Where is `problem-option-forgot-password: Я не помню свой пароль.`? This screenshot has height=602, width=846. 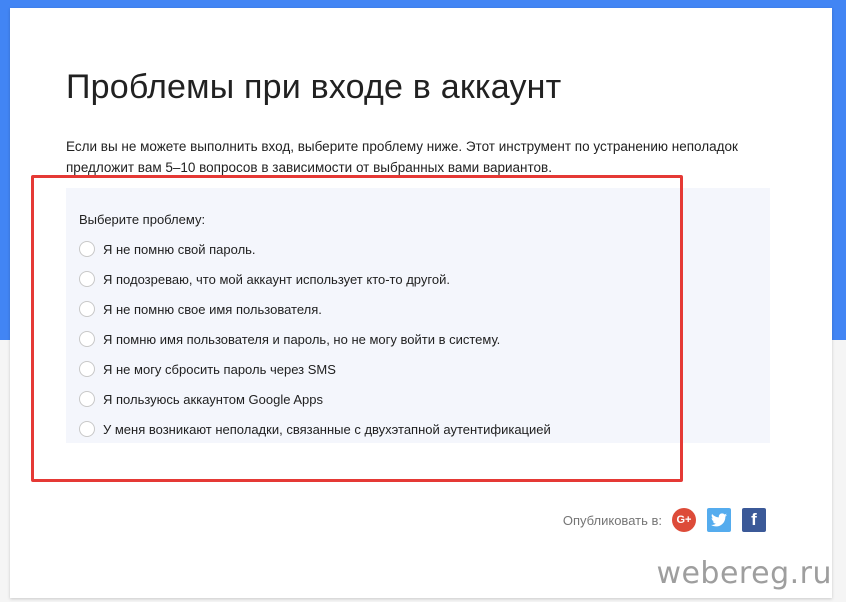
problem-option-forgot-password: Я не помню свой пароль. is located at coordinates (315, 249).